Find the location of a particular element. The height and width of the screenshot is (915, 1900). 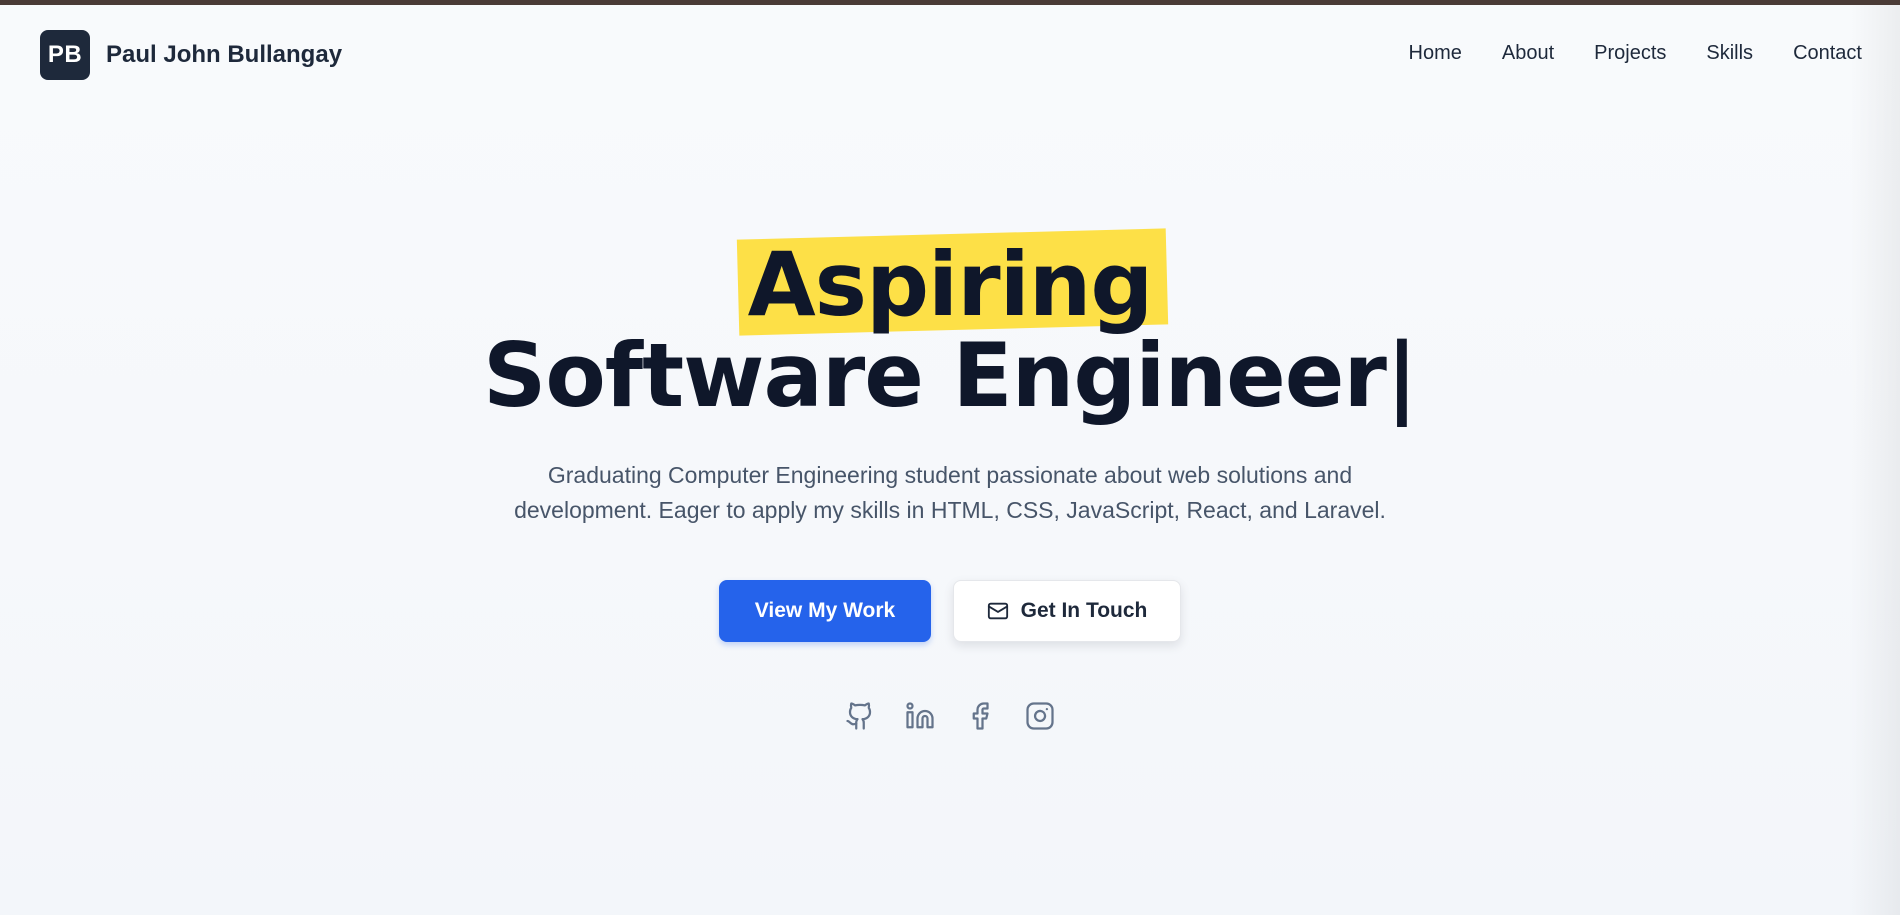

brand-link: PB Paul John Bullangay is located at coordinates (191, 55).